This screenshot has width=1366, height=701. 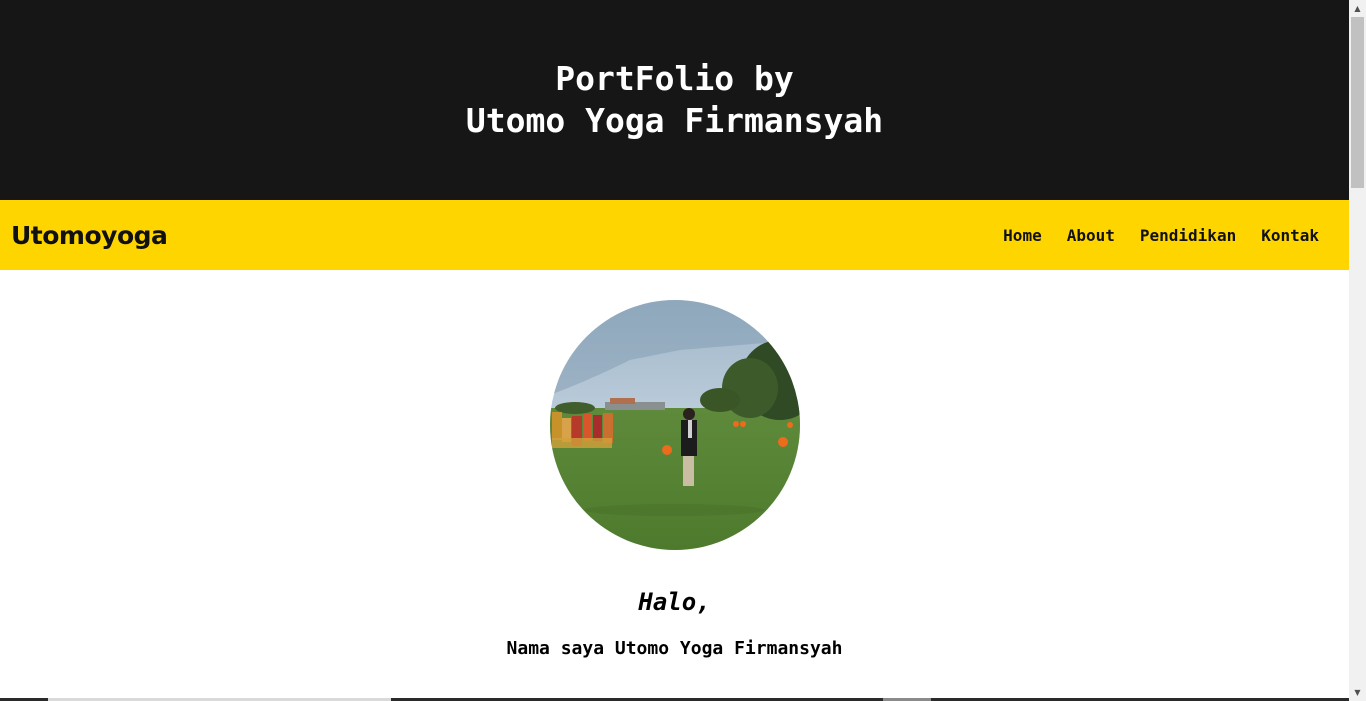 I want to click on nav-links: Home About Pendidikan Kontak, so click(x=1161, y=235).